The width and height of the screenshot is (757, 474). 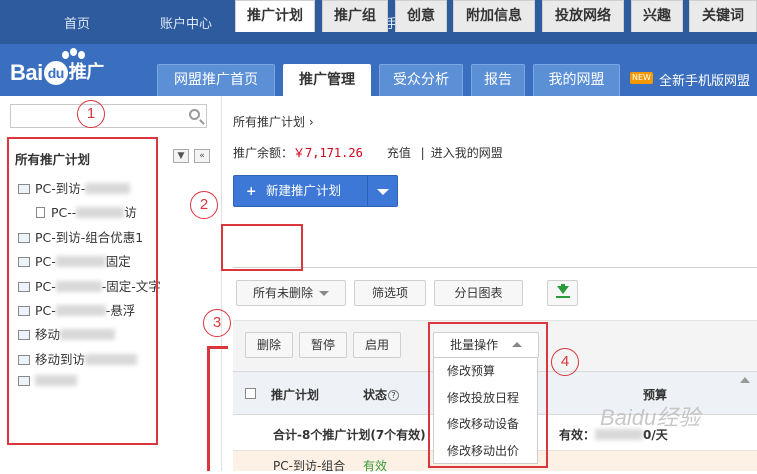 I want to click on collapse-sidebar-button: «, so click(x=202, y=156).